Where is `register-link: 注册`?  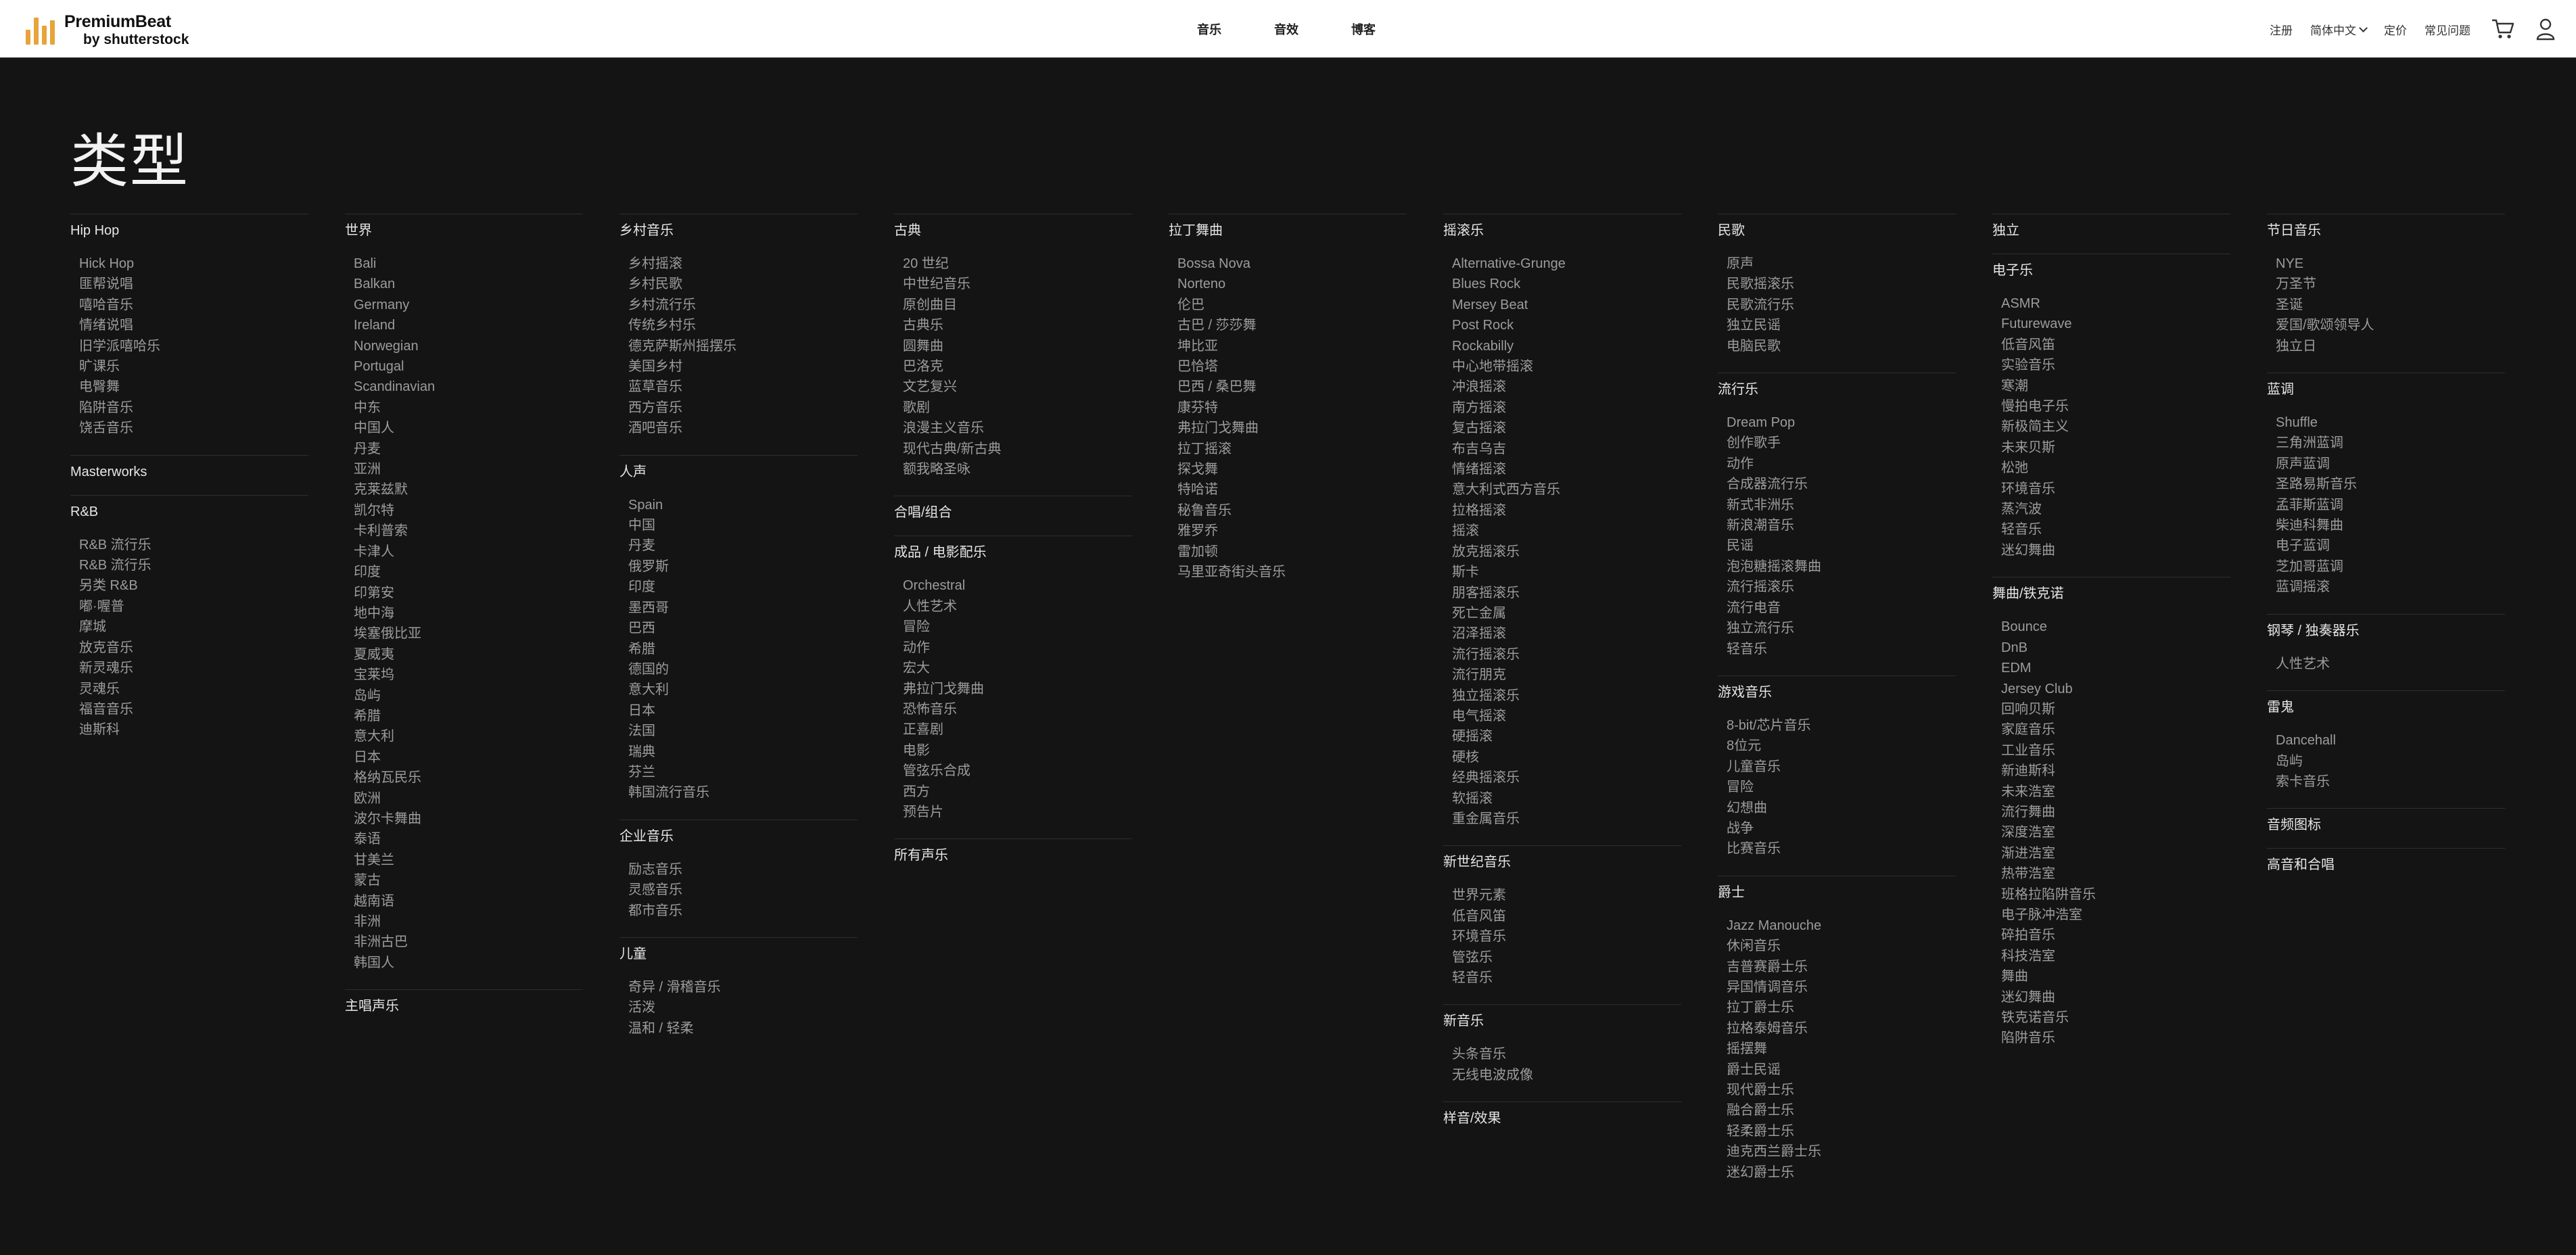 register-link: 注册 is located at coordinates (2281, 29).